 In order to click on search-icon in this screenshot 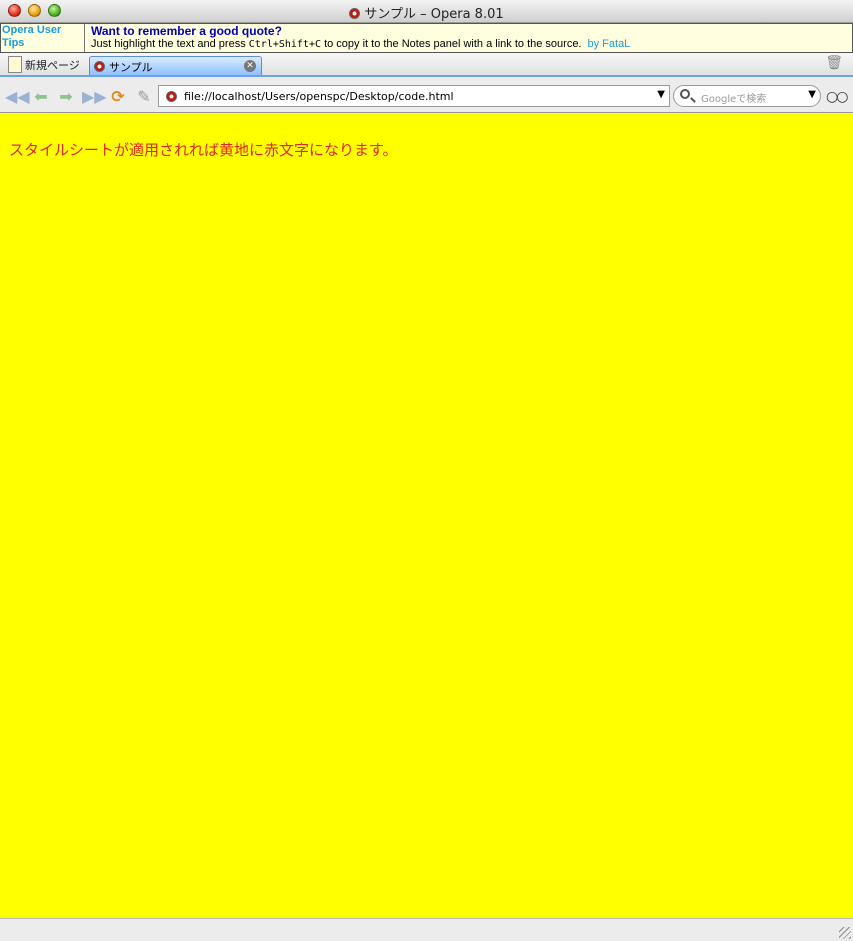, I will do `click(685, 94)`.